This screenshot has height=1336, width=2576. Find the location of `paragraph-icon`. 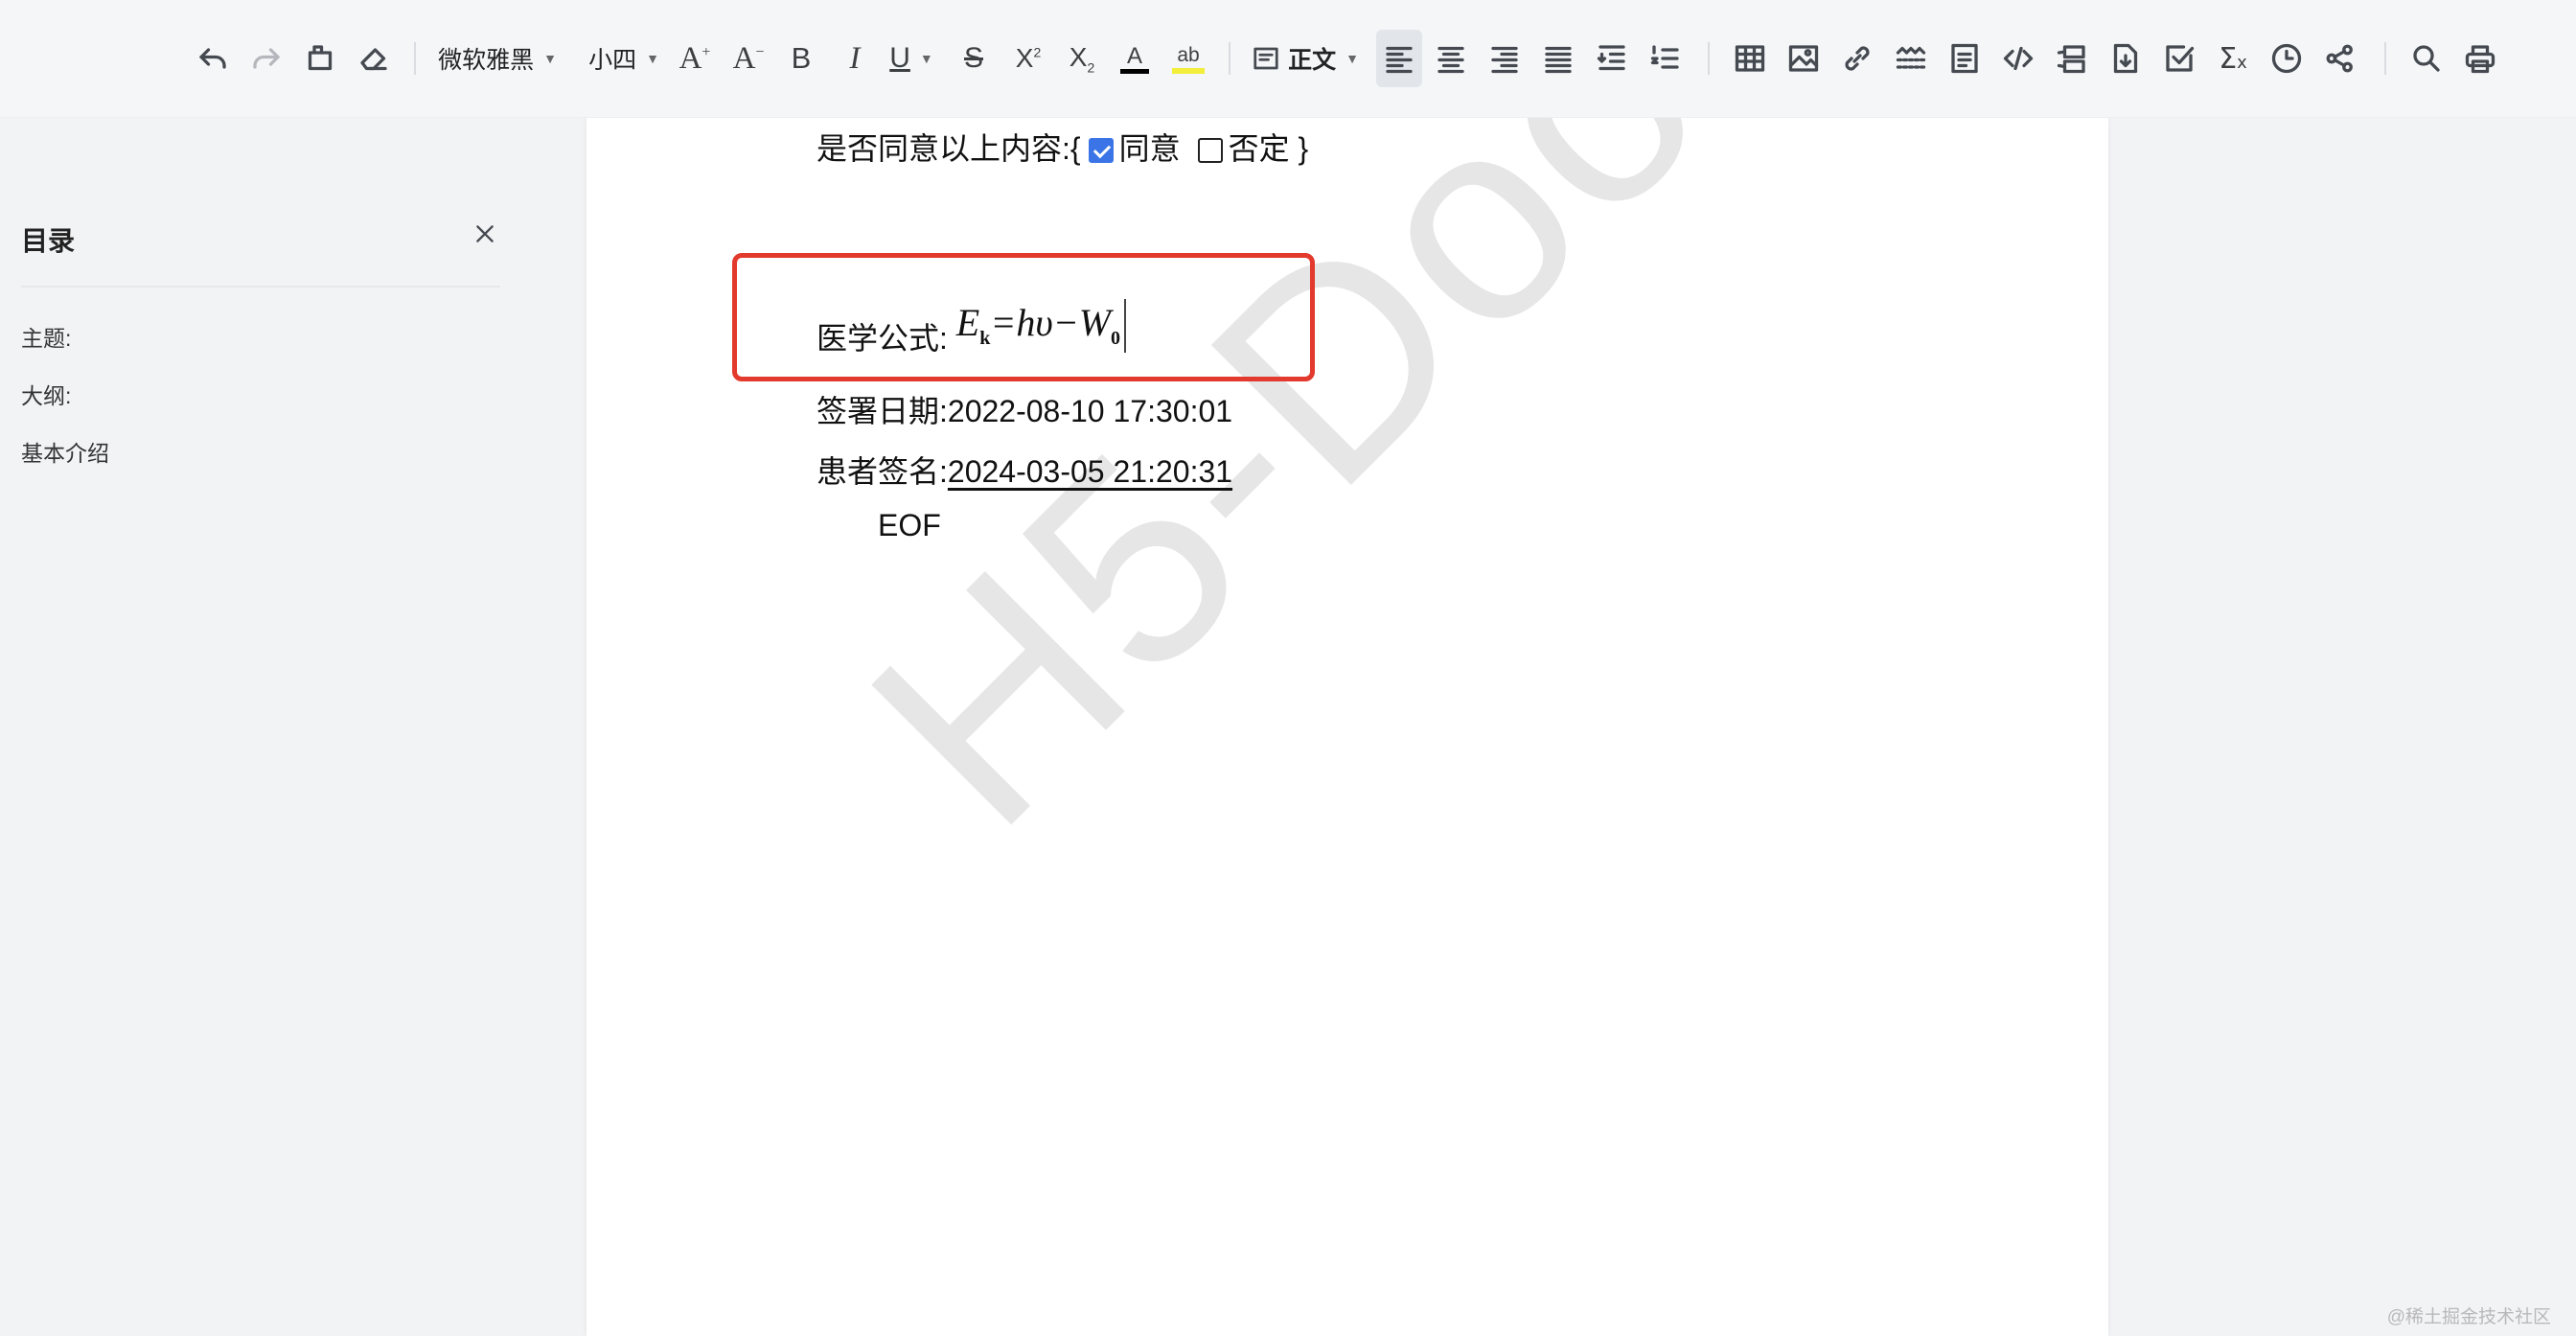

paragraph-icon is located at coordinates (1266, 58).